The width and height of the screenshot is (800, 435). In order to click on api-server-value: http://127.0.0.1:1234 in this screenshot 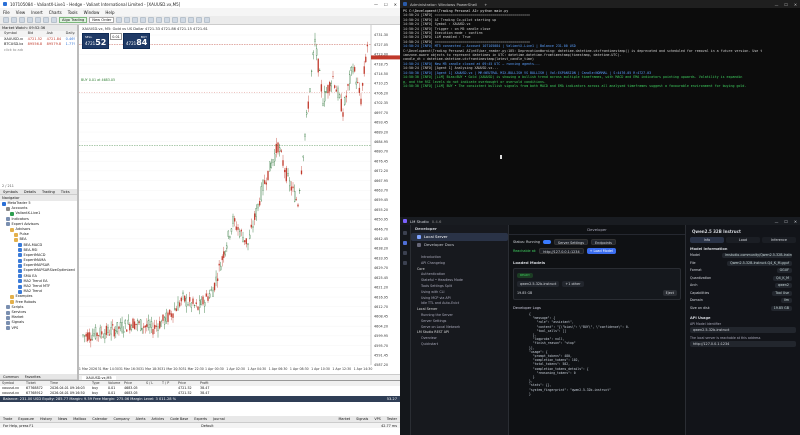, I will do `click(743, 344)`.